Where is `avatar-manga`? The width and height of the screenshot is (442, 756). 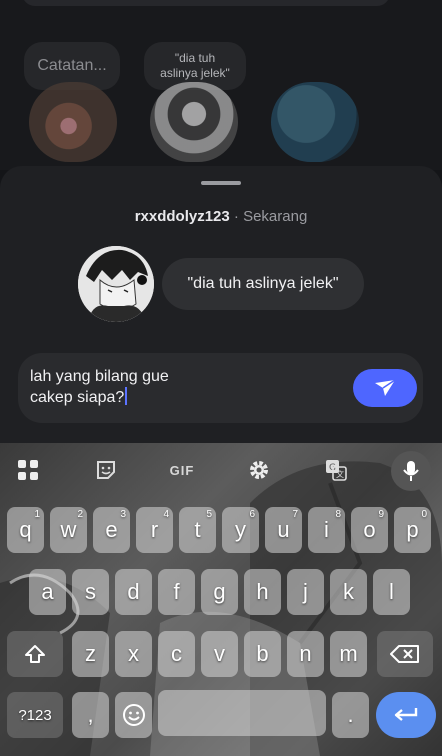 avatar-manga is located at coordinates (194, 122).